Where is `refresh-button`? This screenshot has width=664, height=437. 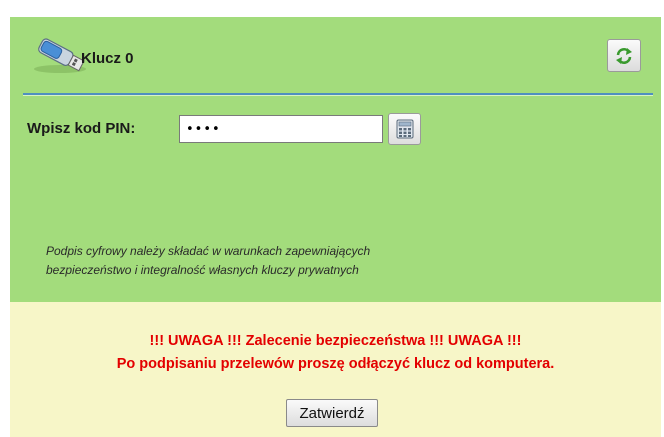 refresh-button is located at coordinates (624, 55).